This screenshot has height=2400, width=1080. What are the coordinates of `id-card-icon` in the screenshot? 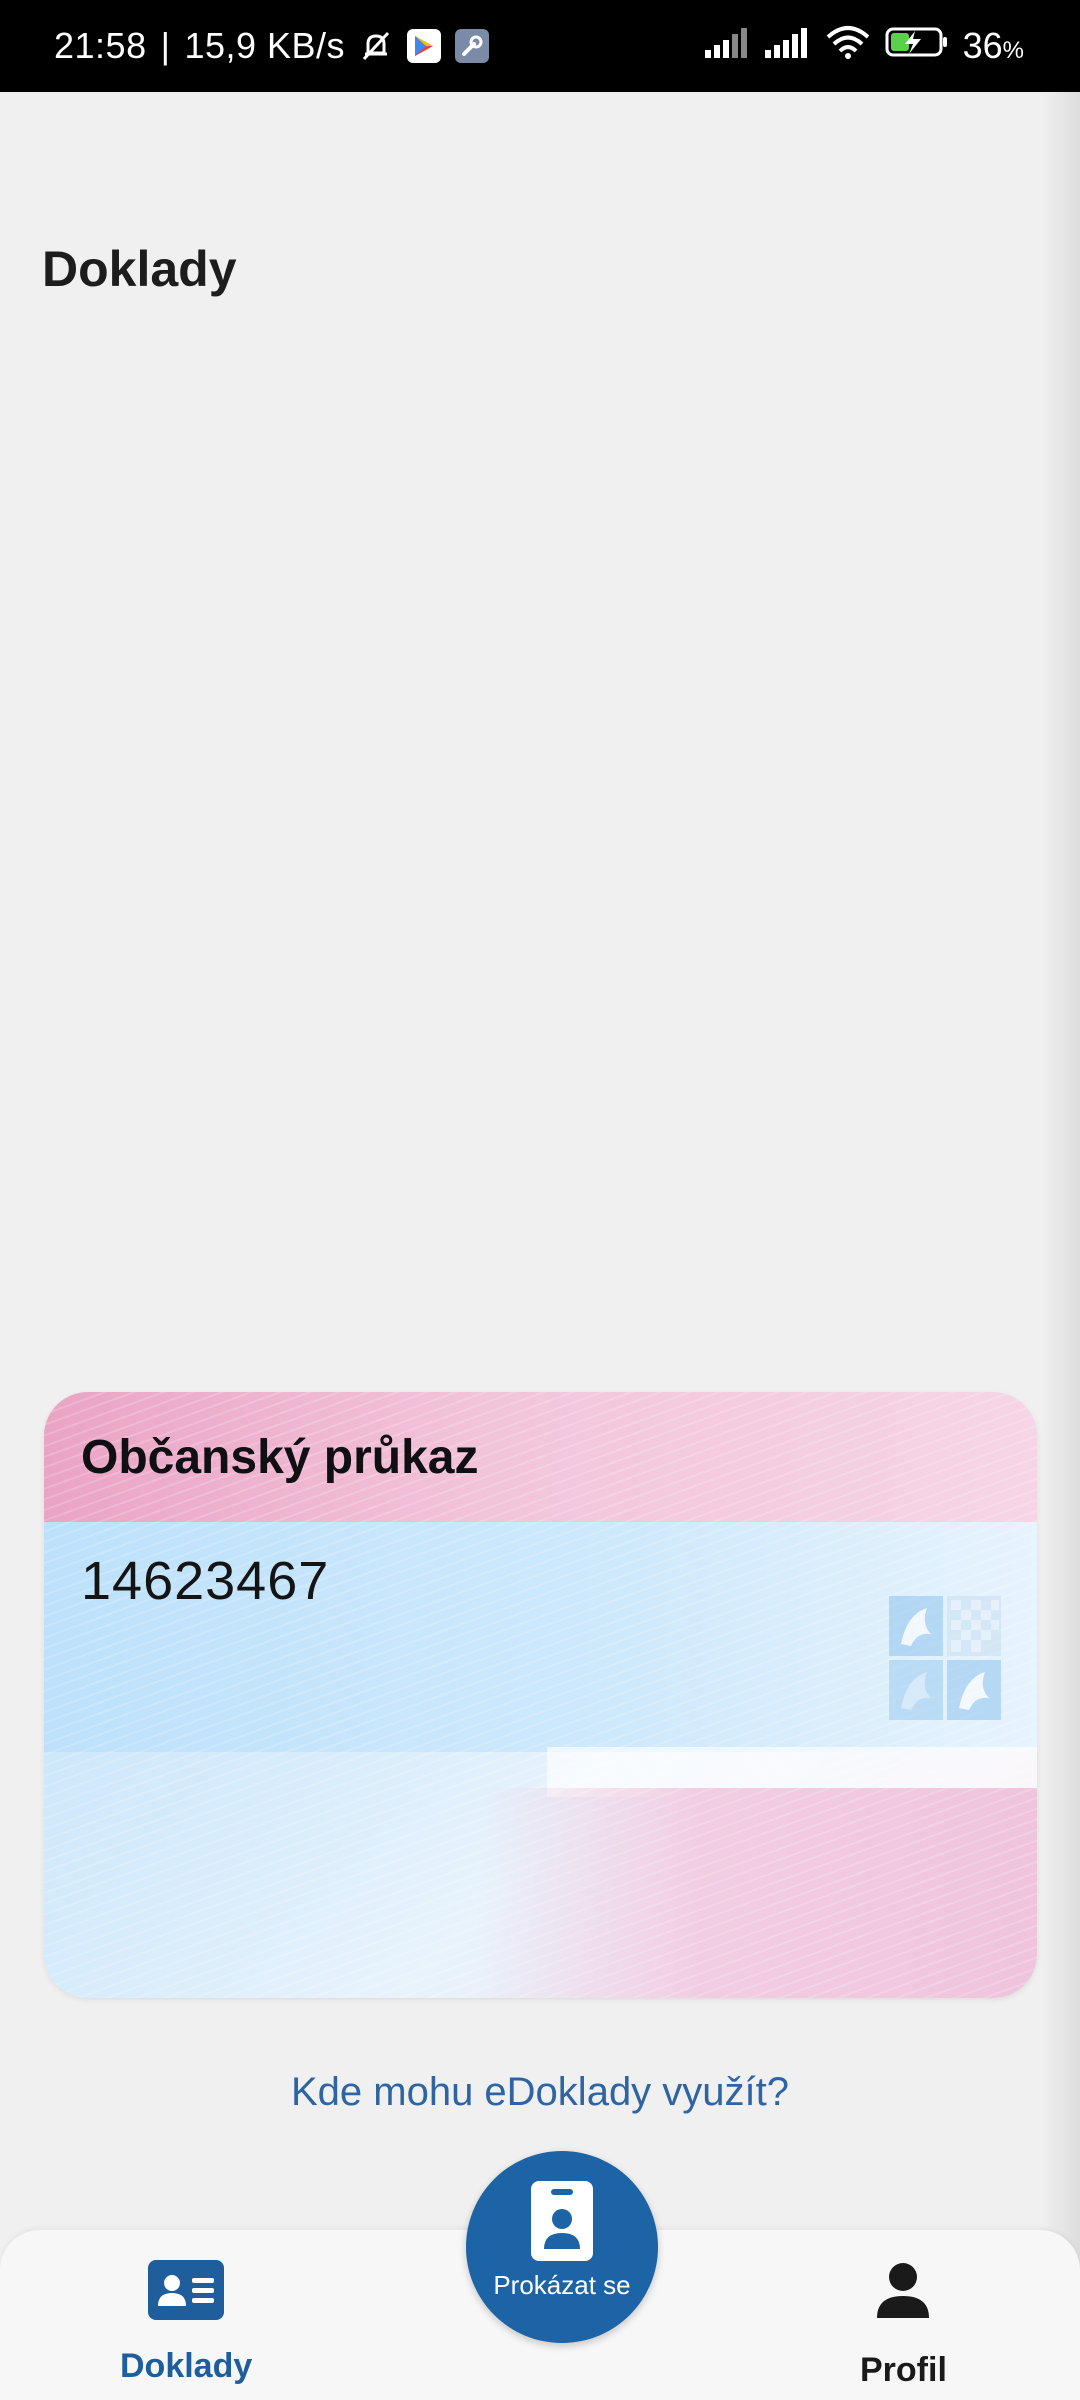 It's located at (186, 2294).